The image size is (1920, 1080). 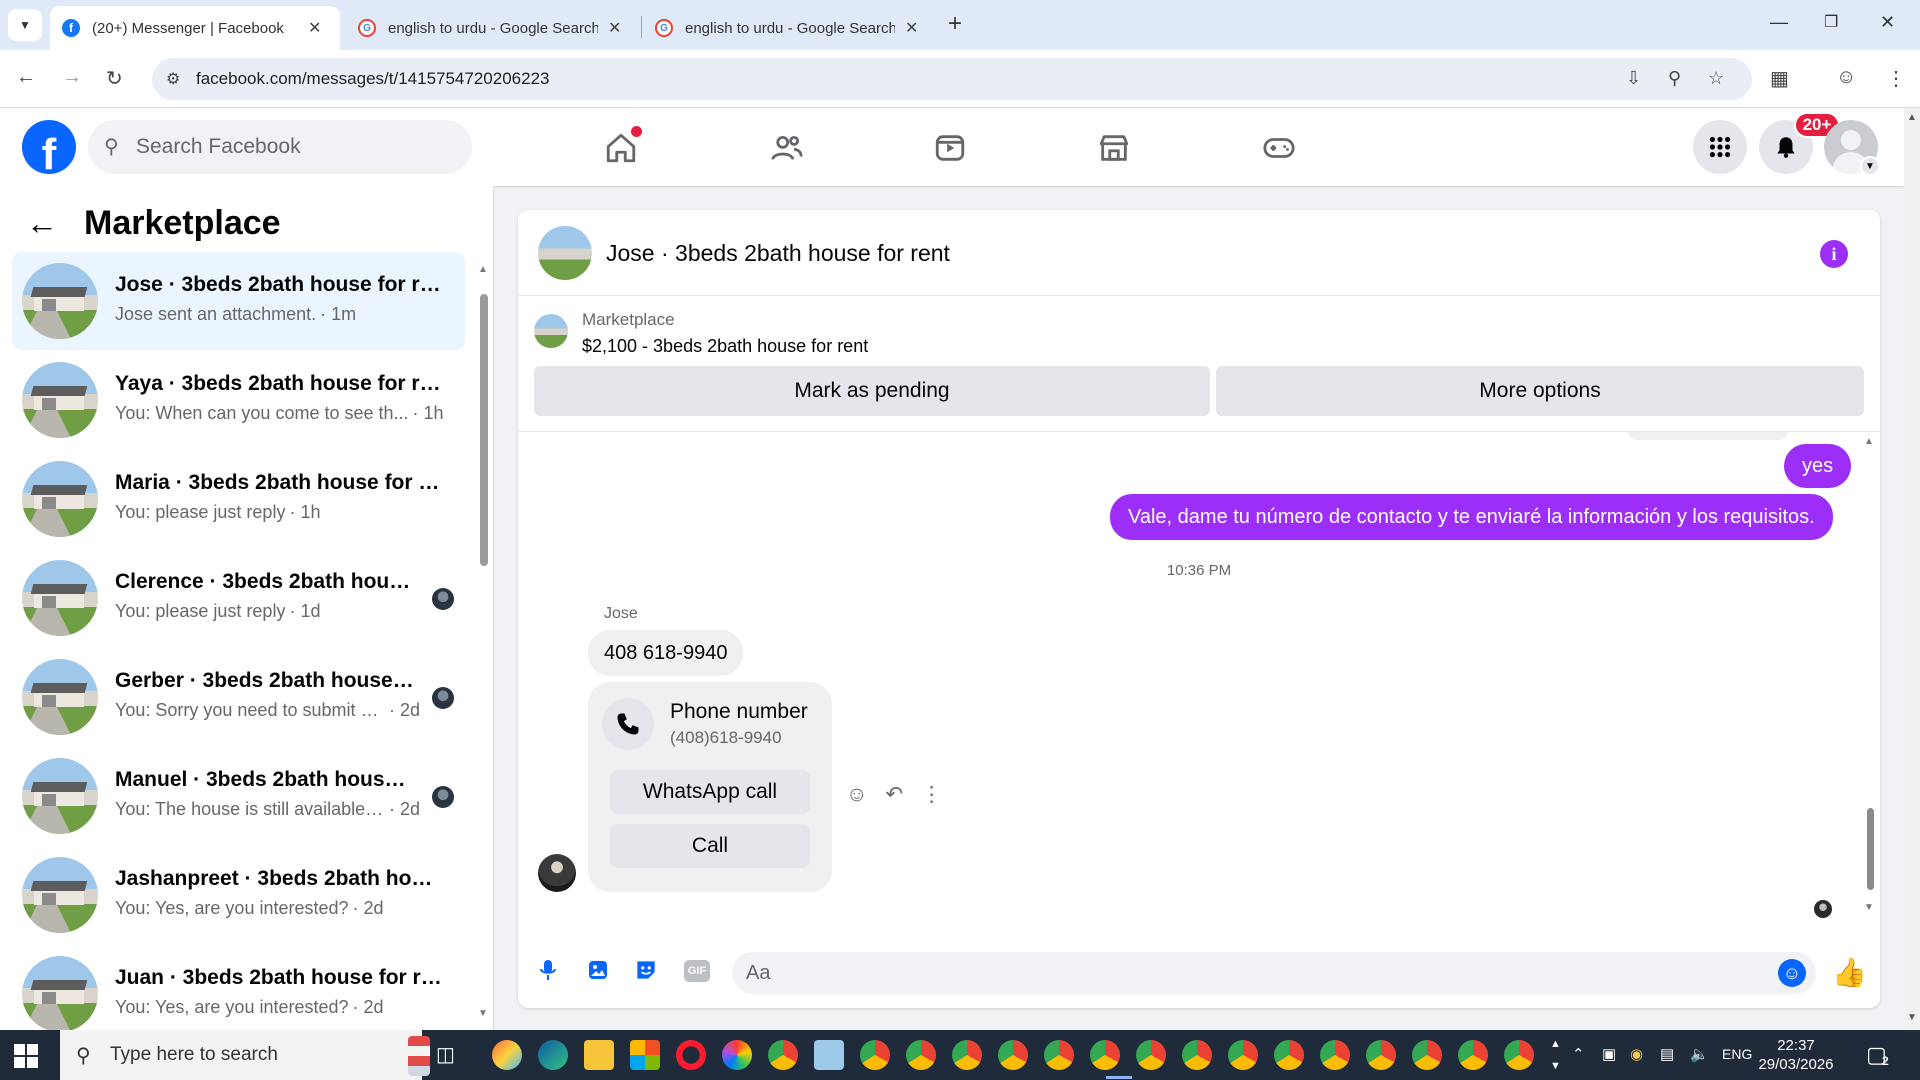 I want to click on call-button: Call, so click(x=710, y=846).